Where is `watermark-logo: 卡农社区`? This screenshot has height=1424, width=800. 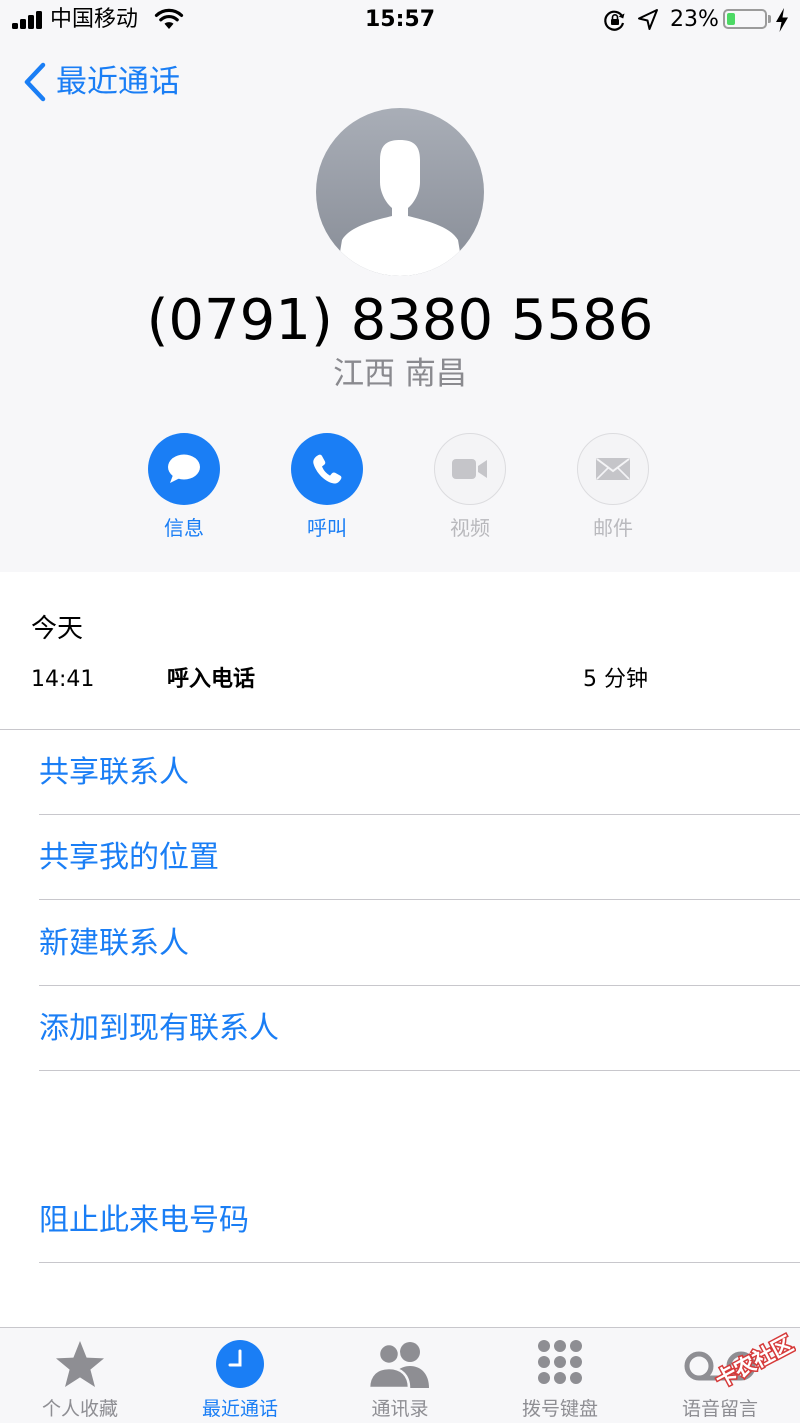
watermark-logo: 卡农社区 is located at coordinates (753, 1362).